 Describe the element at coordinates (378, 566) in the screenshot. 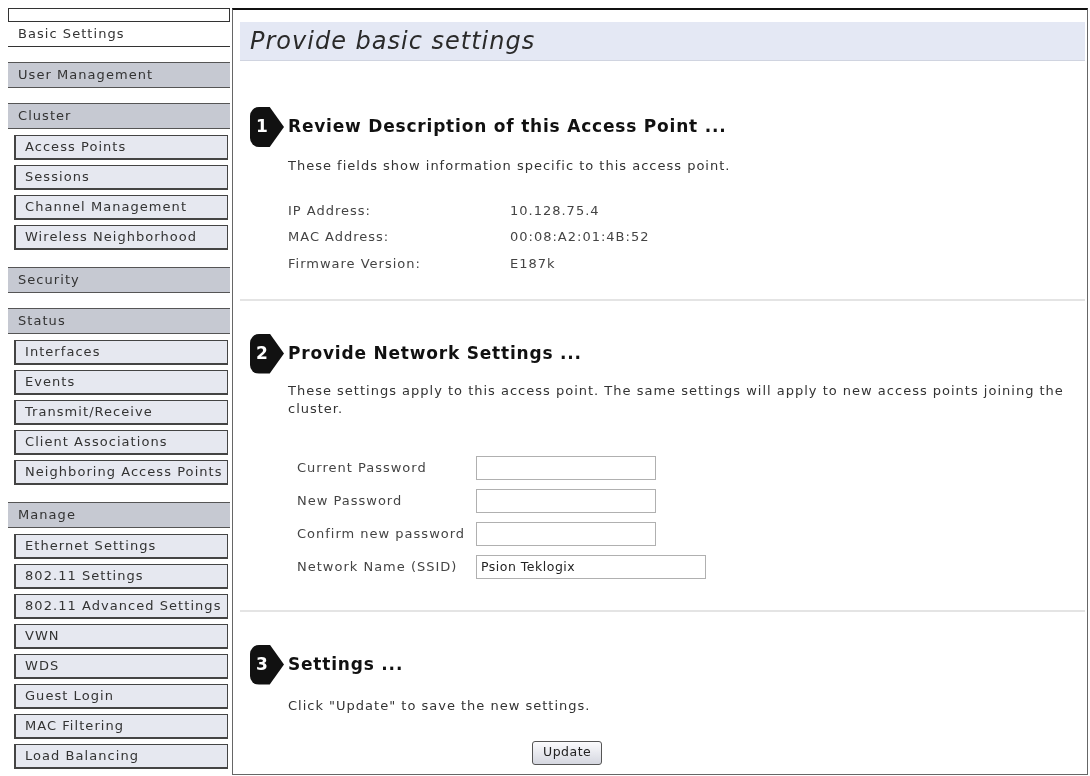

I see `field-label: Network Name (SSID)` at that location.